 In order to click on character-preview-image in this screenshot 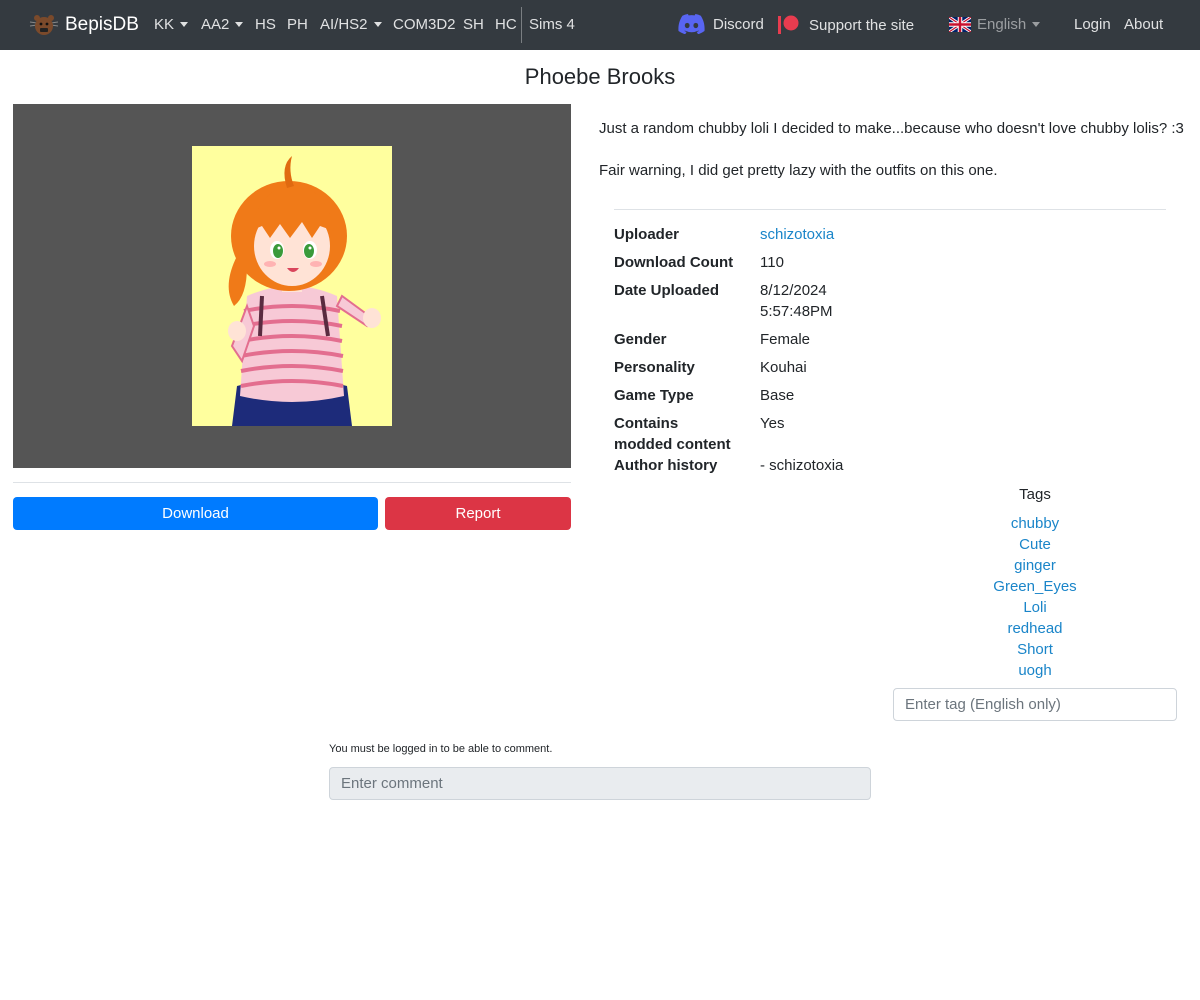, I will do `click(292, 286)`.